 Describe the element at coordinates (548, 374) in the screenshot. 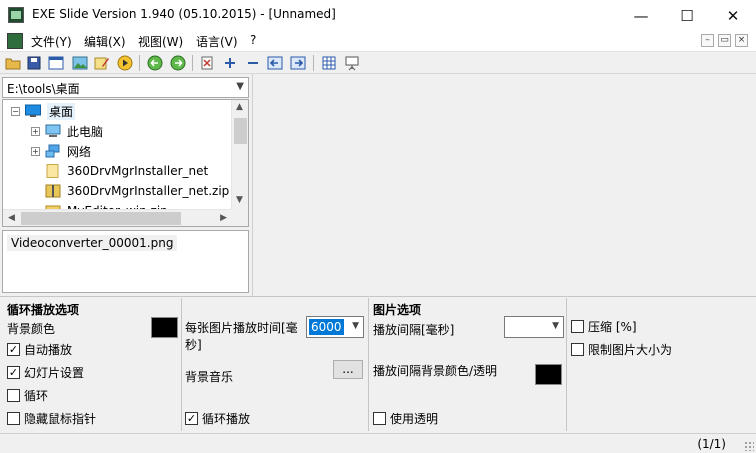

I see `gap-color-swatch` at that location.